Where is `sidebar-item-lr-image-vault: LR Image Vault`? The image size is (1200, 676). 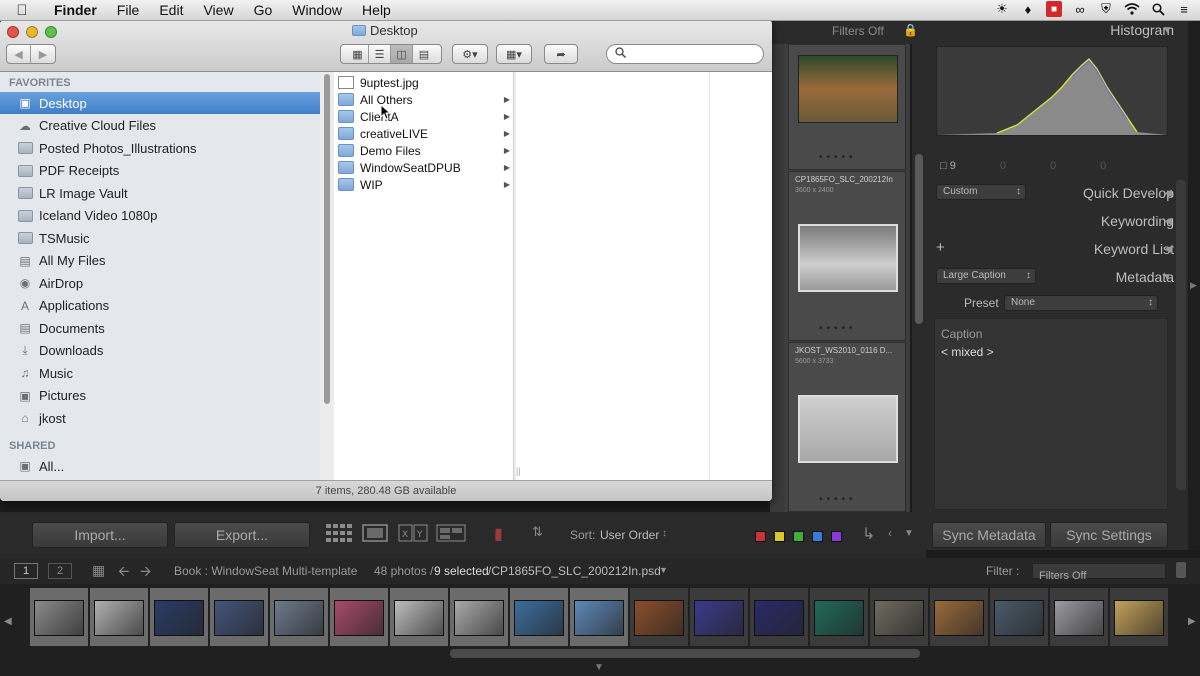
sidebar-item-lr-image-vault: LR Image Vault is located at coordinates (160, 193).